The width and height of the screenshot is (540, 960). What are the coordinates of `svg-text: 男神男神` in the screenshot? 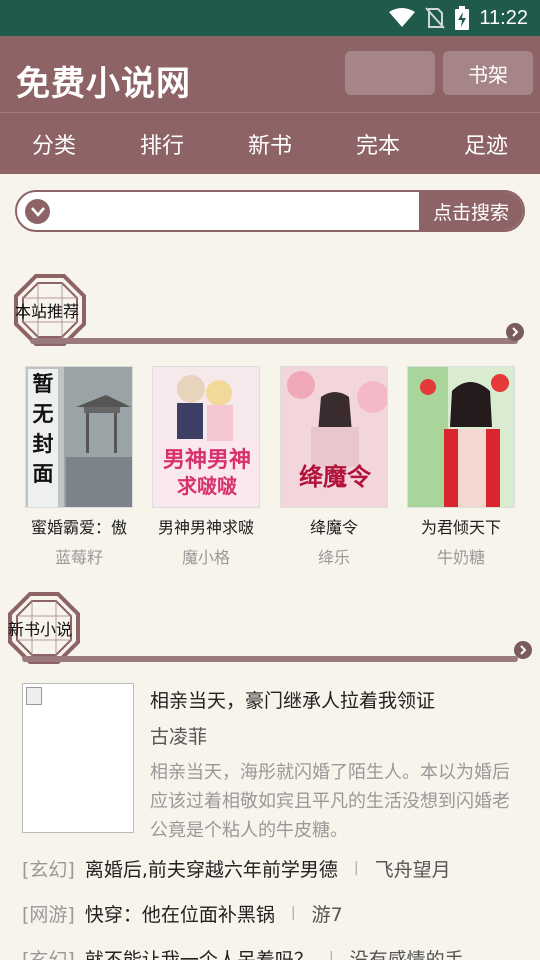 It's located at (207, 460).